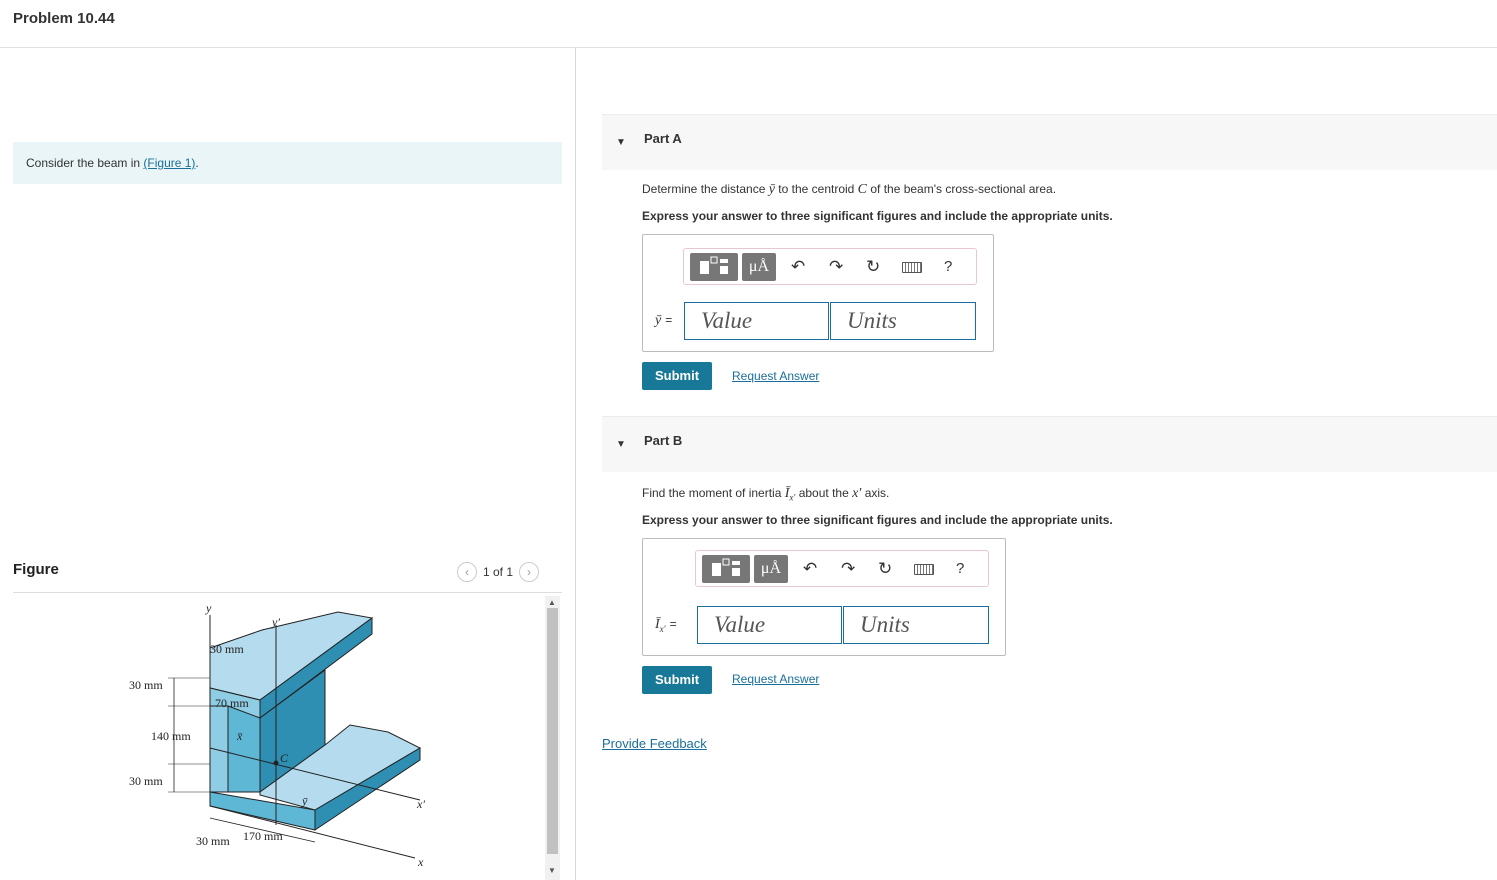 Image resolution: width=1497 pixels, height=880 pixels. I want to click on part-a-equals: =, so click(669, 320).